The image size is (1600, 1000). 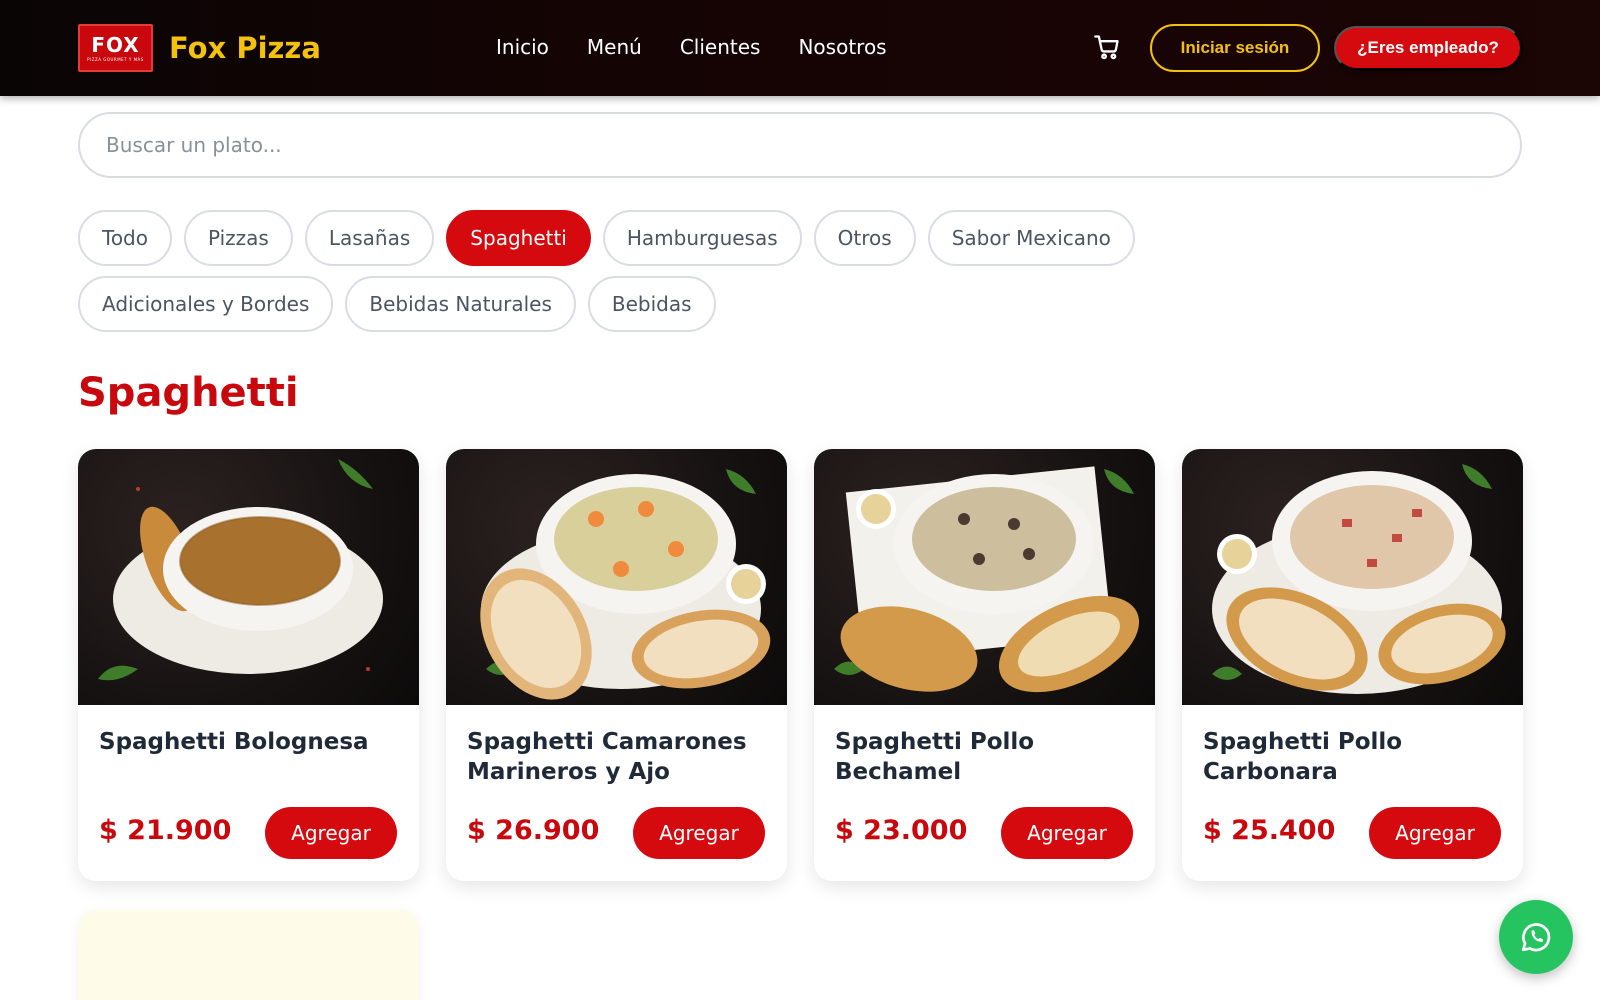 What do you see at coordinates (616, 577) in the screenshot?
I see `spaghetti-camarones-photo` at bounding box center [616, 577].